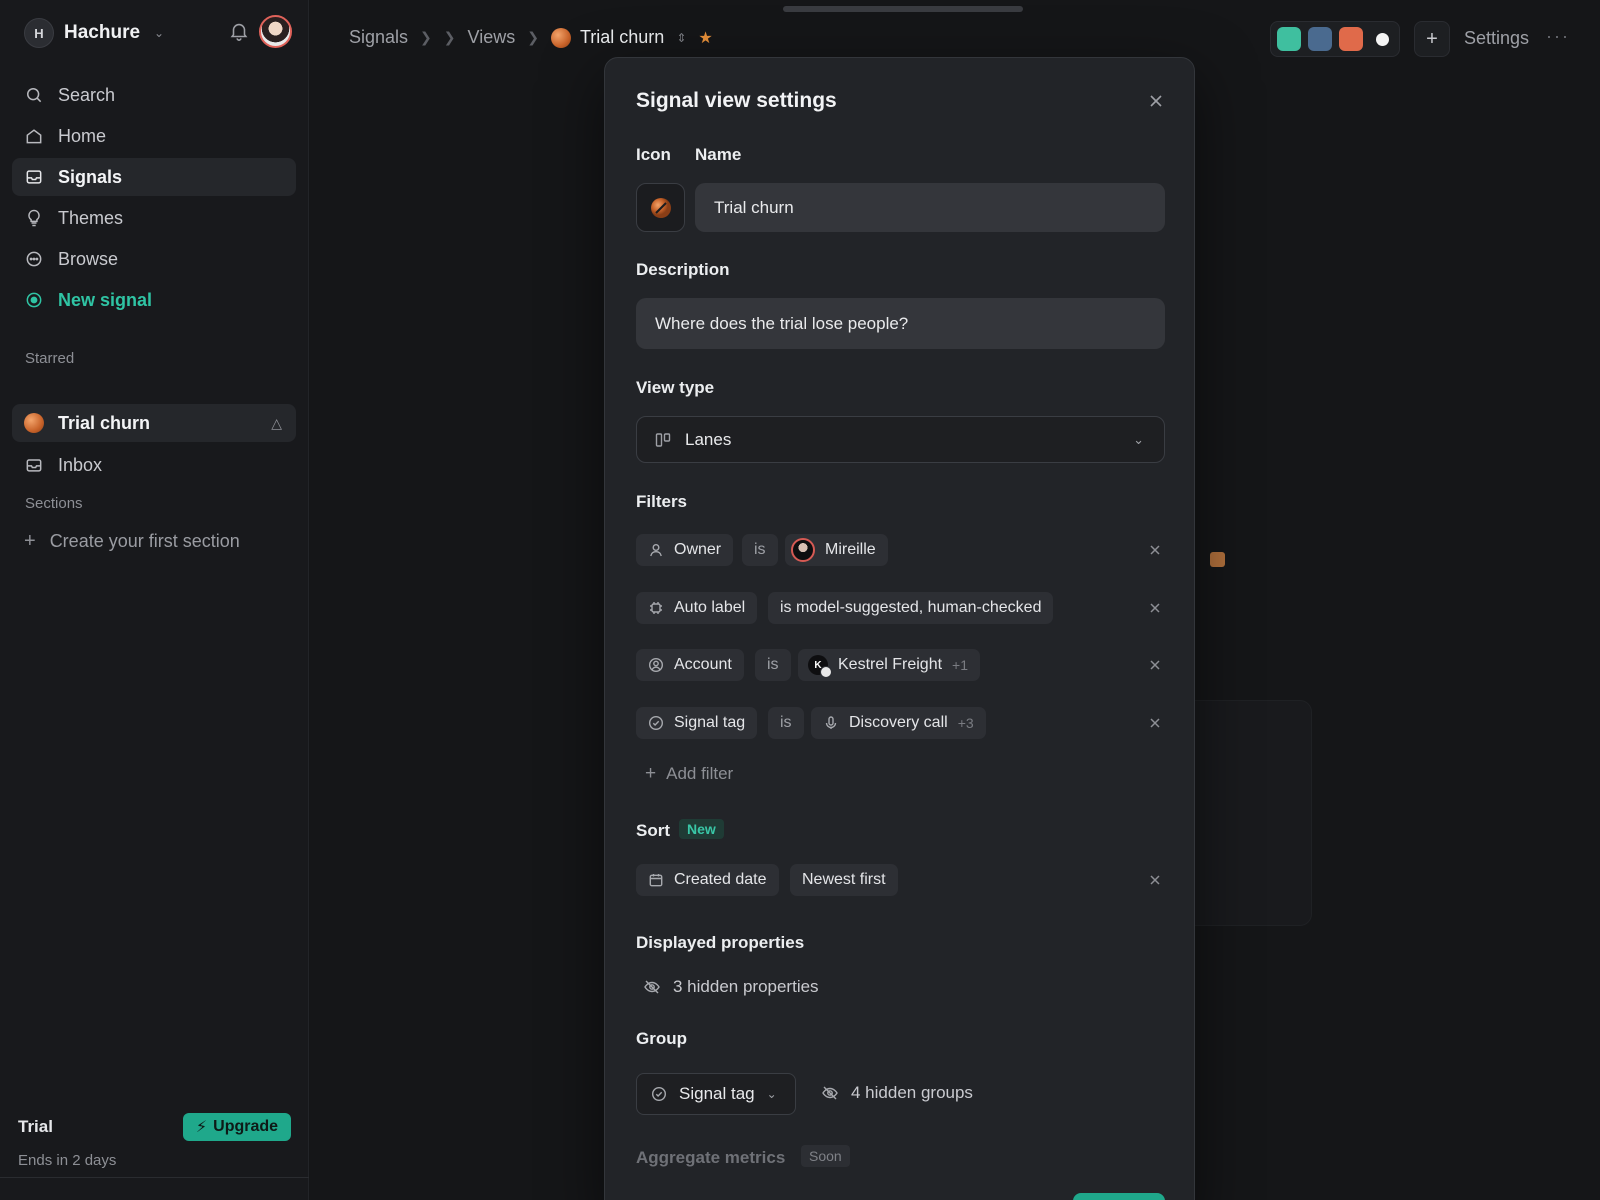  I want to click on filter-field-auto-label: Auto label, so click(697, 608).